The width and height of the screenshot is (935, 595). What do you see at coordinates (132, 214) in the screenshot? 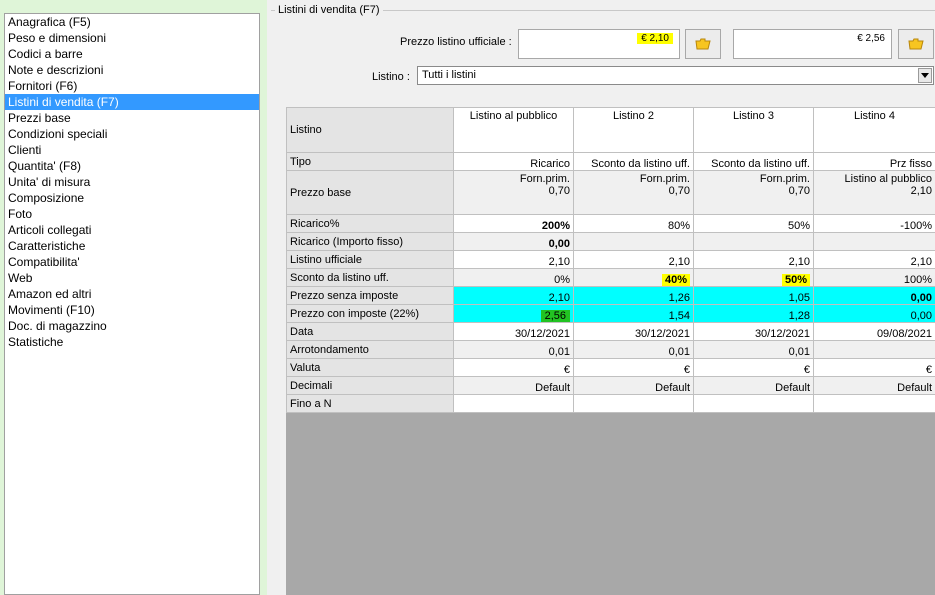
I see `sidebar-item-foto: Foto` at bounding box center [132, 214].